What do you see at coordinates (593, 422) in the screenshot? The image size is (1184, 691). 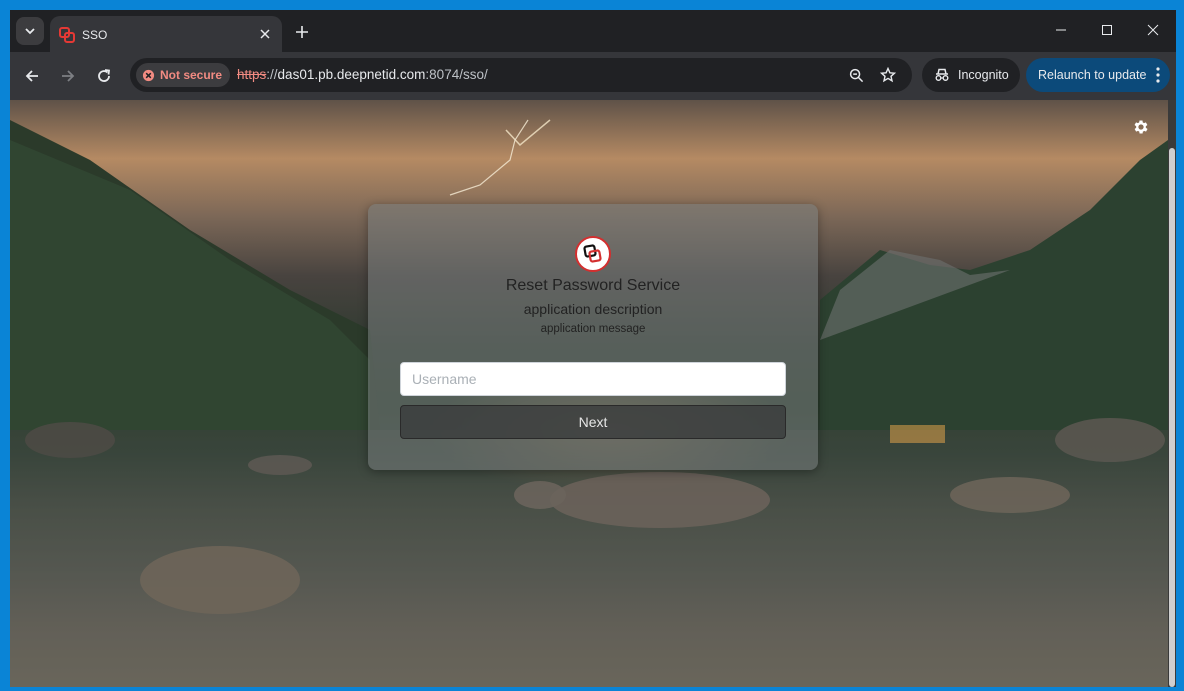 I see `next-button: Next` at bounding box center [593, 422].